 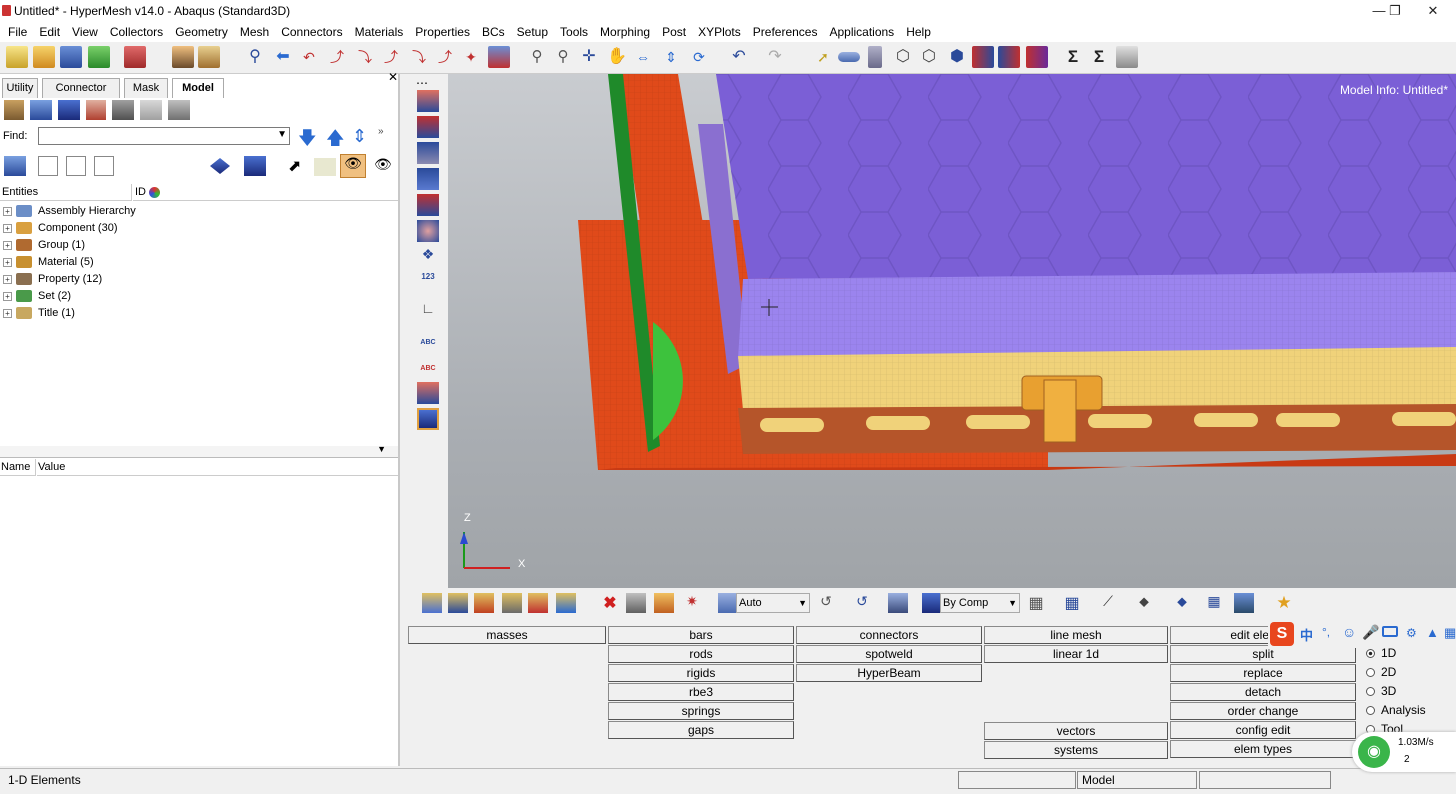 What do you see at coordinates (20, 88) in the screenshot?
I see `tab-utility: Utility` at bounding box center [20, 88].